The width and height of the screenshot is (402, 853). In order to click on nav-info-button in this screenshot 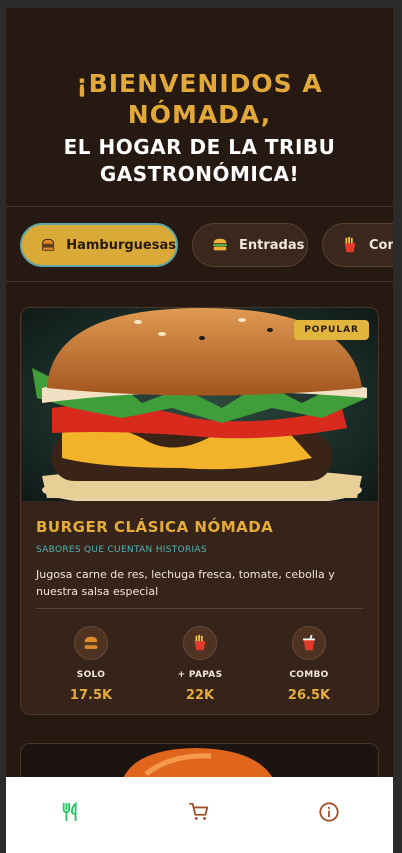, I will do `click(329, 812)`.